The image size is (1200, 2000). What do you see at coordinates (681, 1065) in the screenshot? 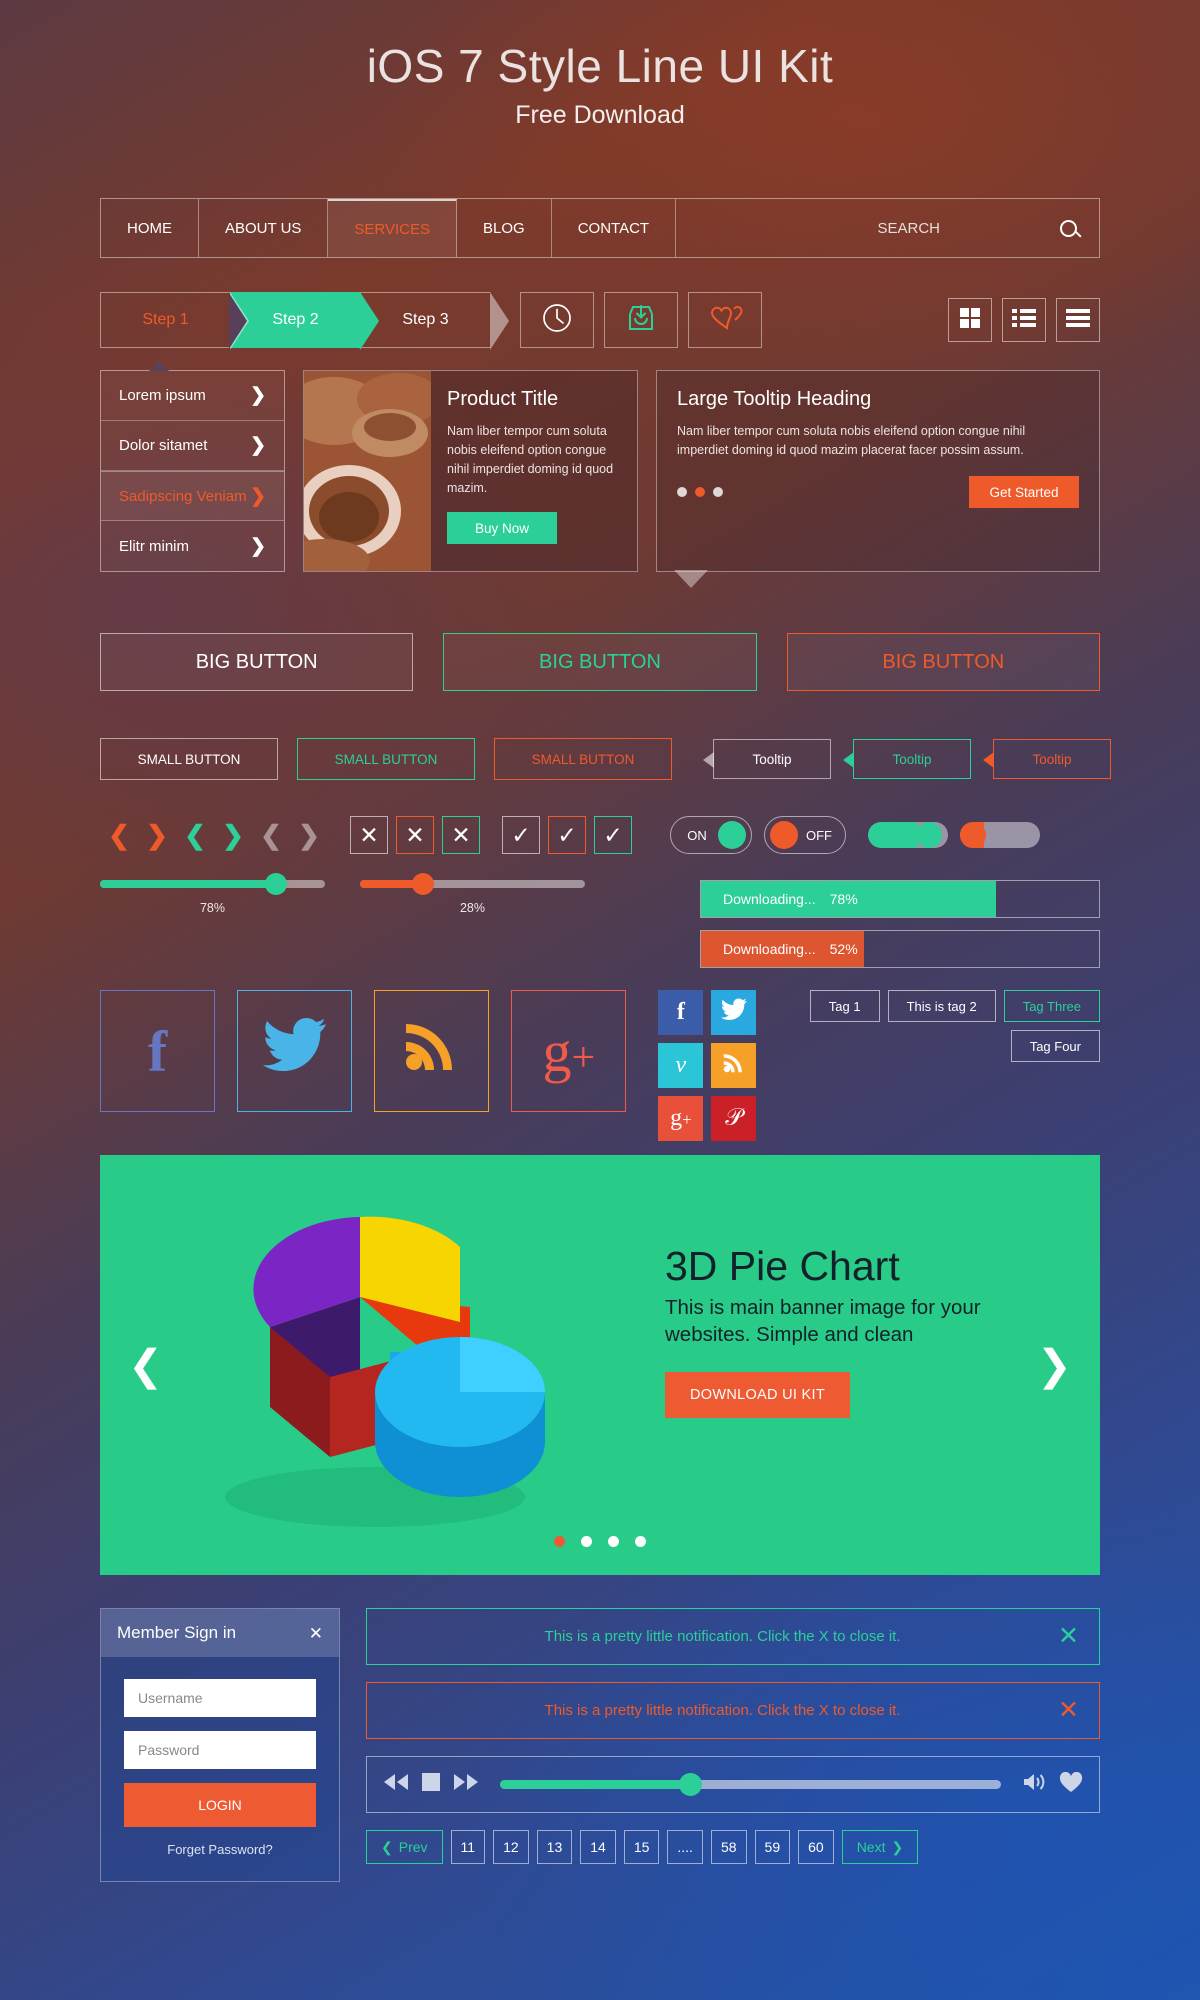
I see `vimeo-mini-button: v` at bounding box center [681, 1065].